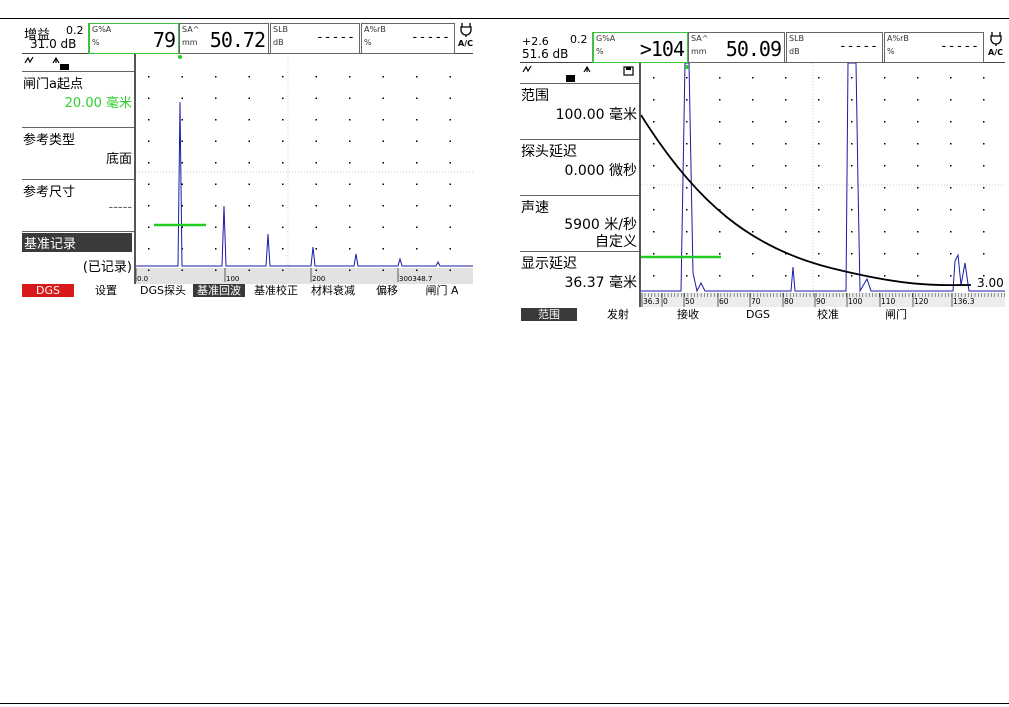  Describe the element at coordinates (794, 51) in the screenshot. I see `cell-unit-bottom: dB` at that location.